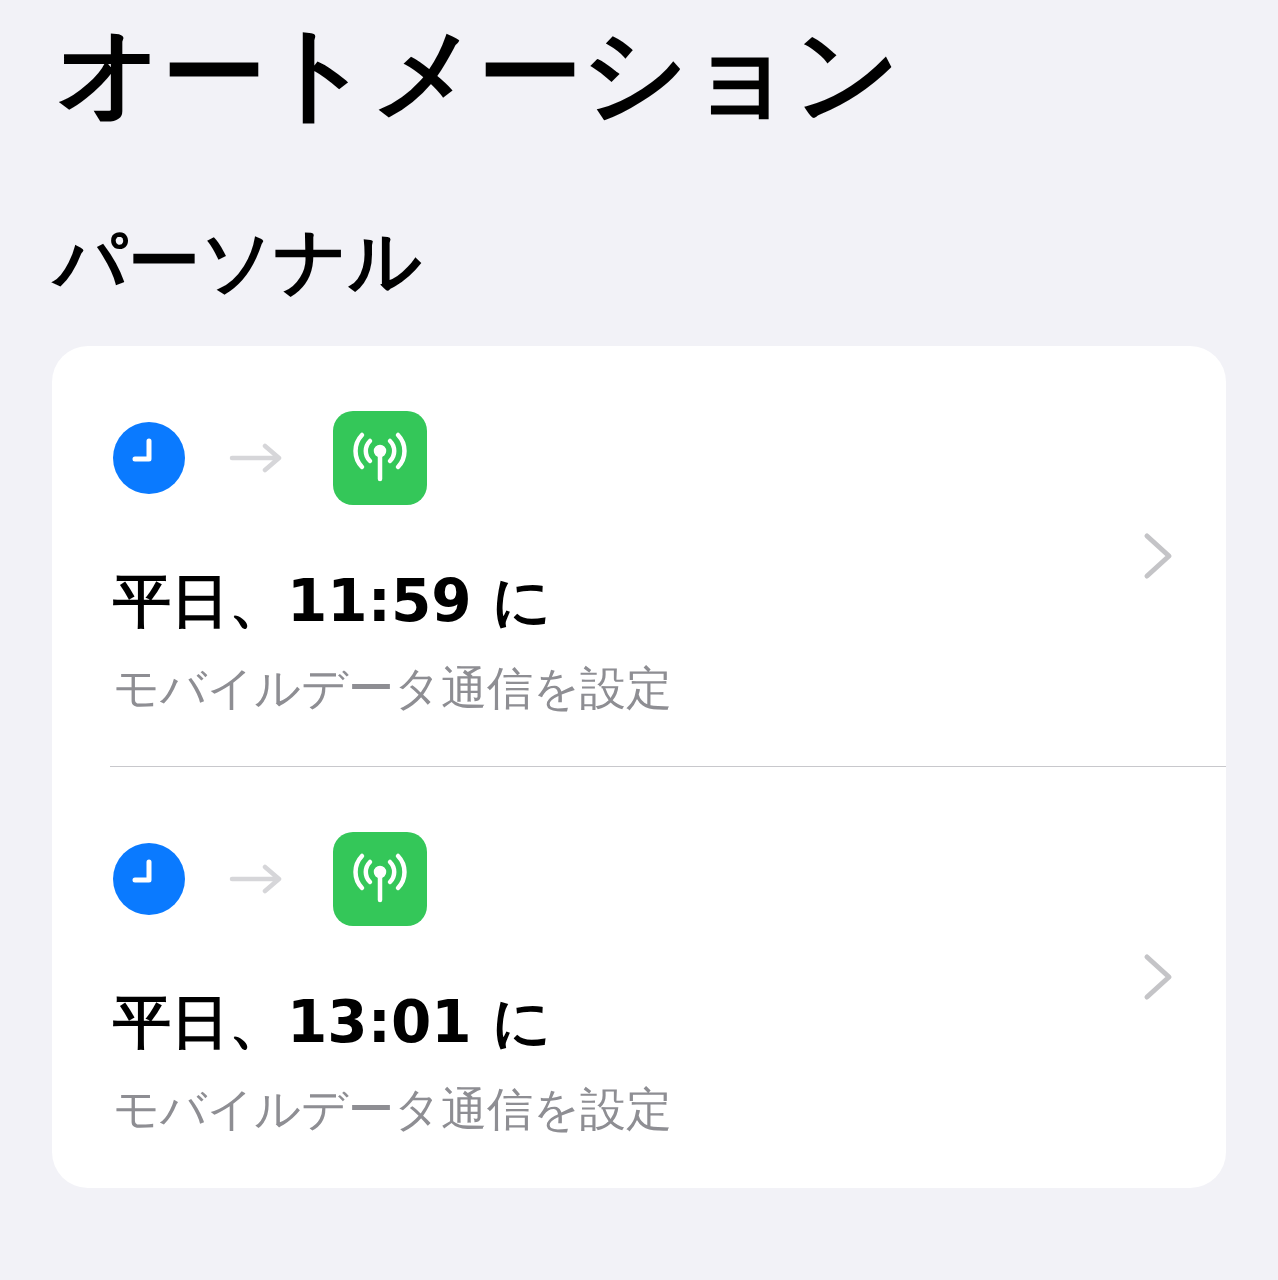  I want to click on page-title: オートメーション, so click(478, 73).